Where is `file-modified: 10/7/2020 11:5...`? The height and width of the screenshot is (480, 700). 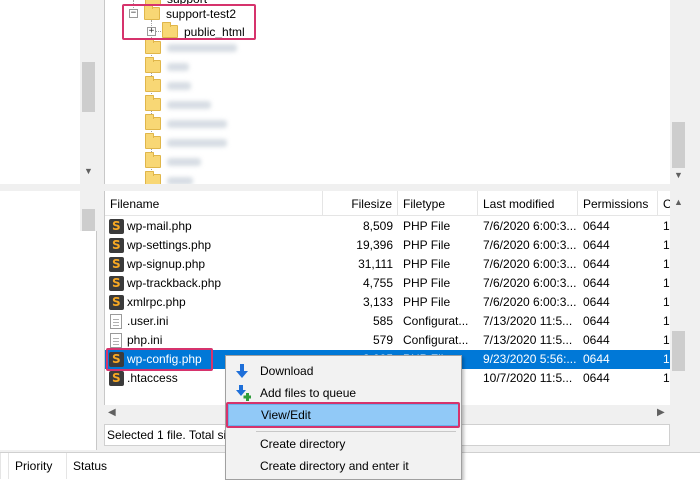 file-modified: 10/7/2020 11:5... is located at coordinates (528, 378).